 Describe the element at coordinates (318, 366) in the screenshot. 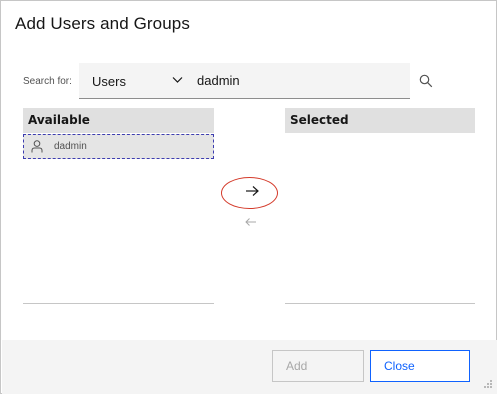

I see `add-button: Add` at that location.